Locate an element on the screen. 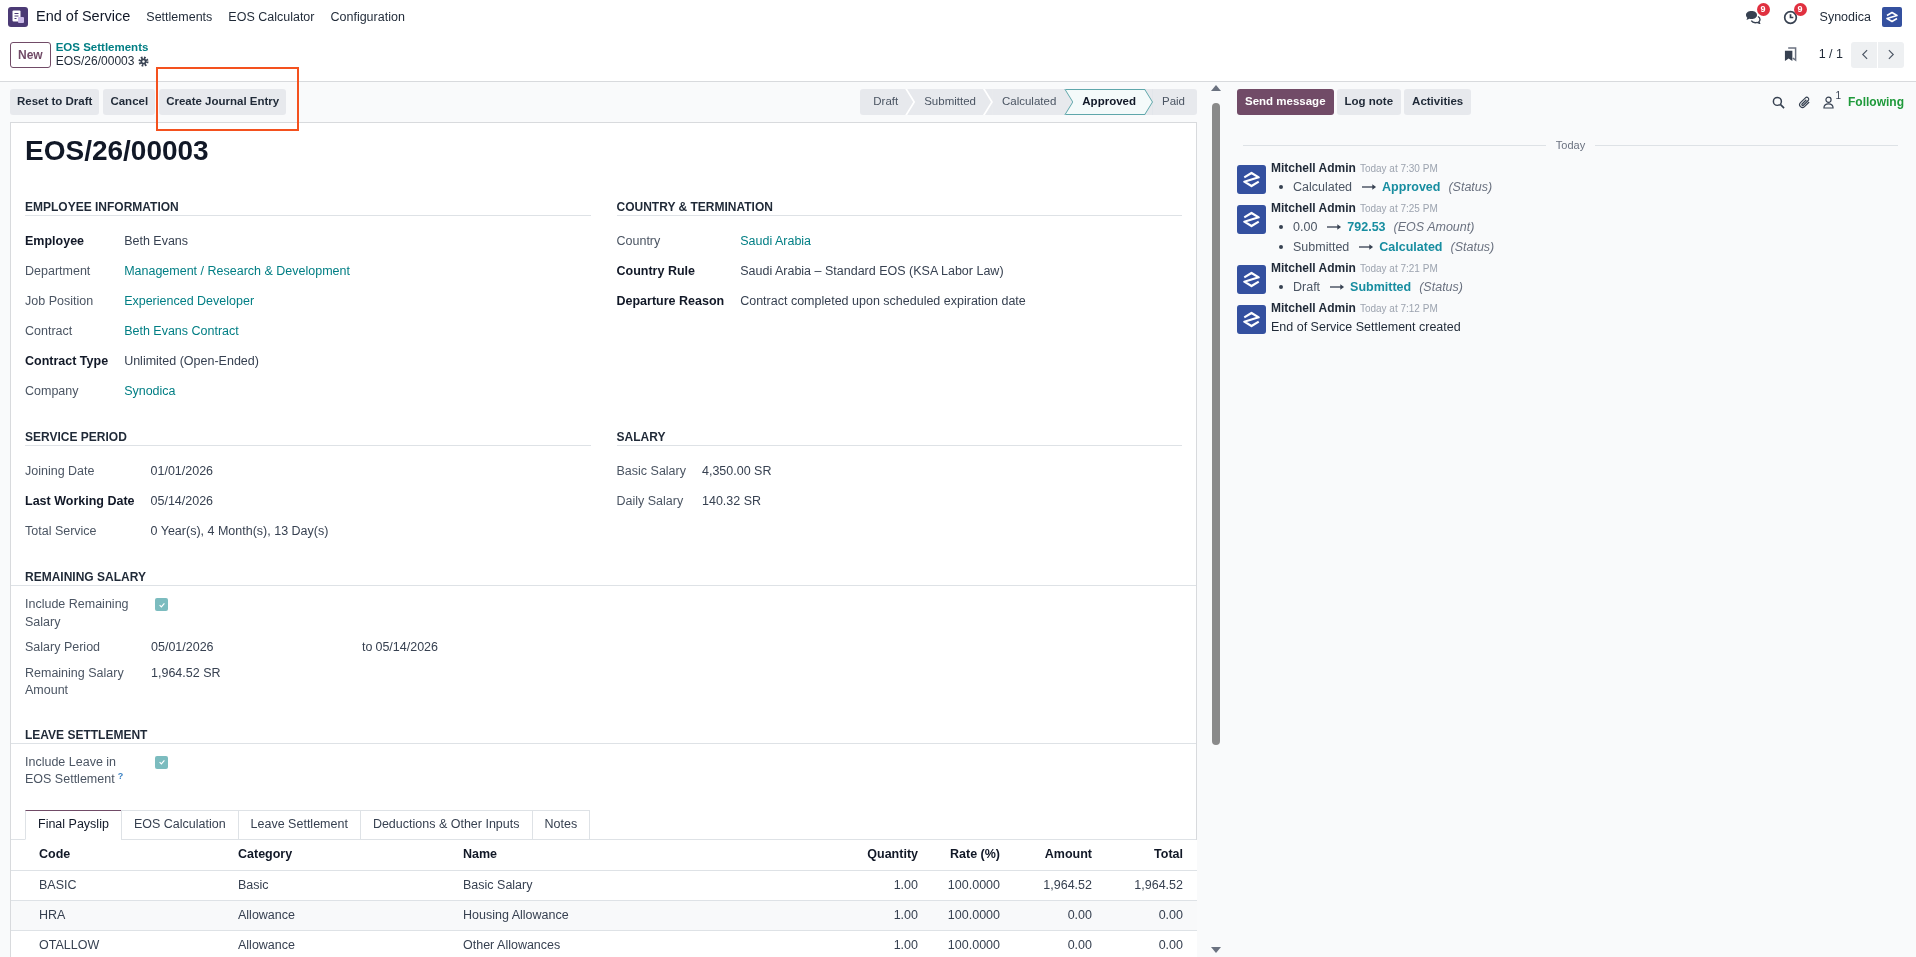 The image size is (1916, 957). table-cell: BASIC is located at coordinates (119, 885).